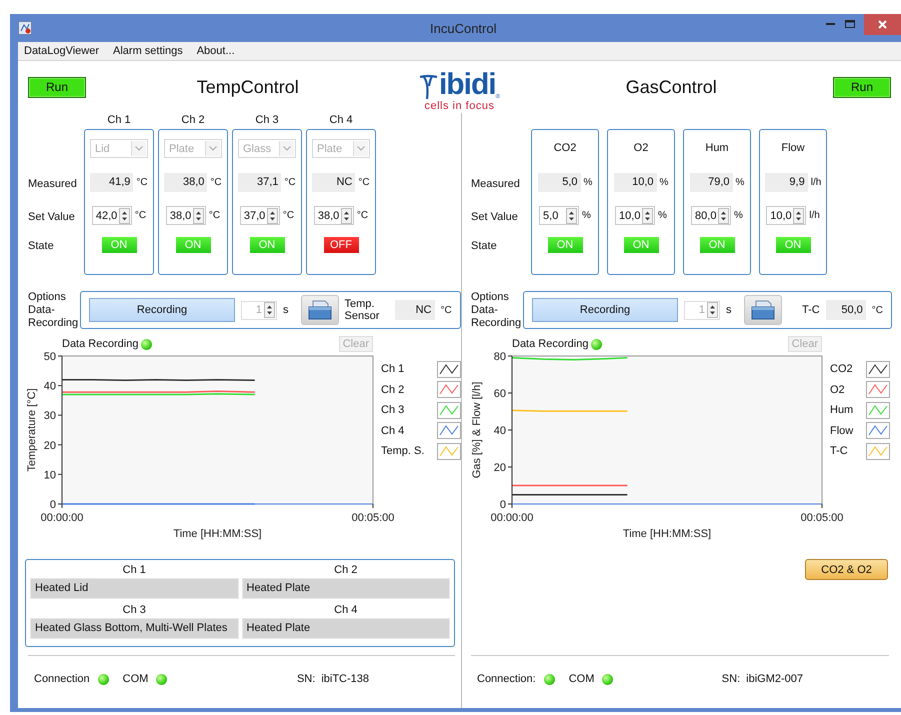  What do you see at coordinates (402, 451) in the screenshot?
I see `legend-label: Temp. S.` at bounding box center [402, 451].